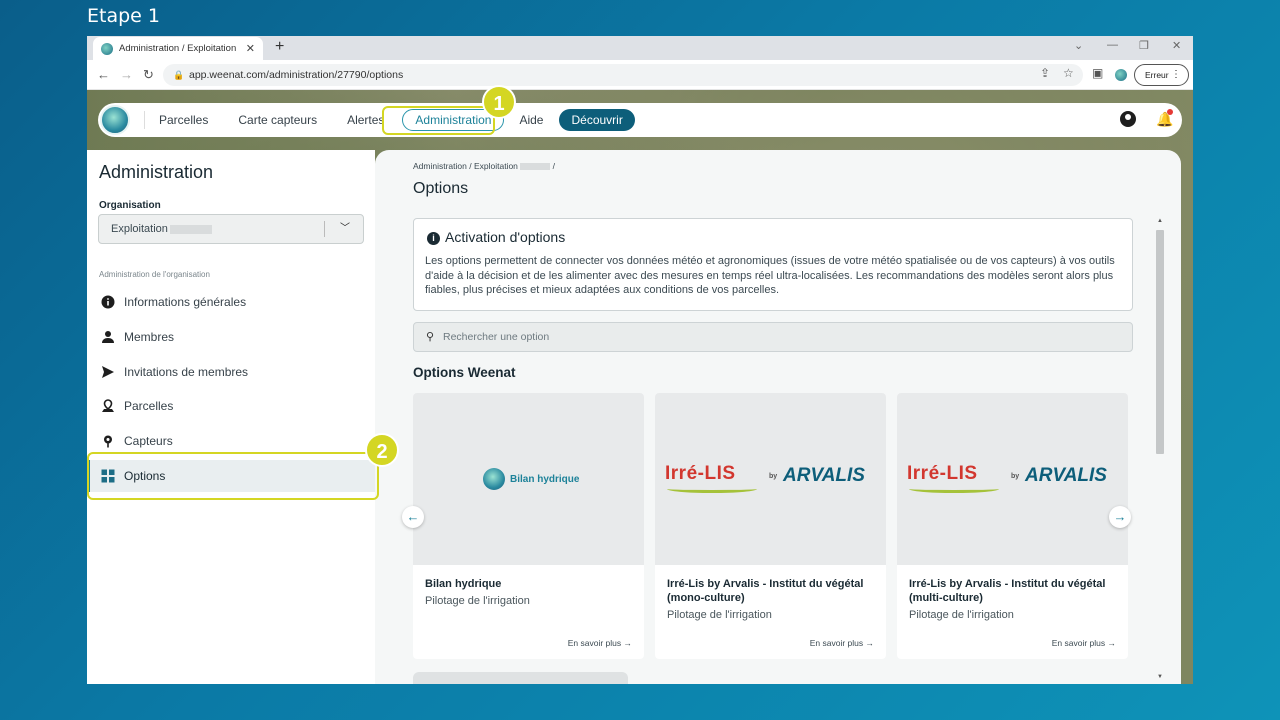 This screenshot has height=720, width=1280. What do you see at coordinates (520, 678) in the screenshot?
I see `next-section-card` at bounding box center [520, 678].